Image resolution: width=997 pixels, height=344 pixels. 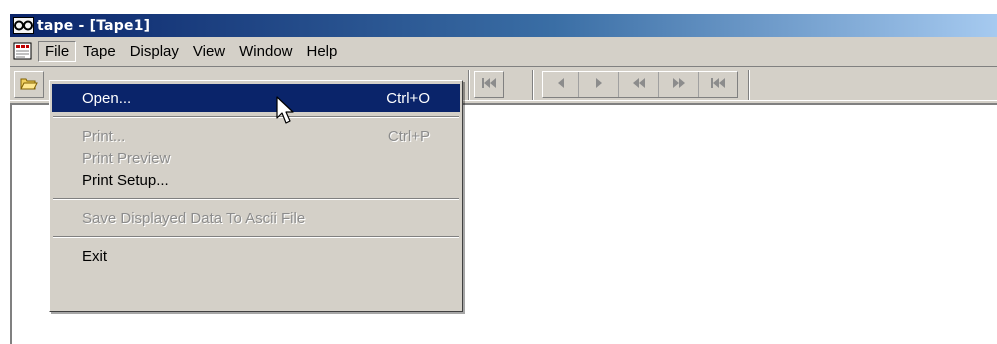 I want to click on skip-start-button, so click(x=488, y=84).